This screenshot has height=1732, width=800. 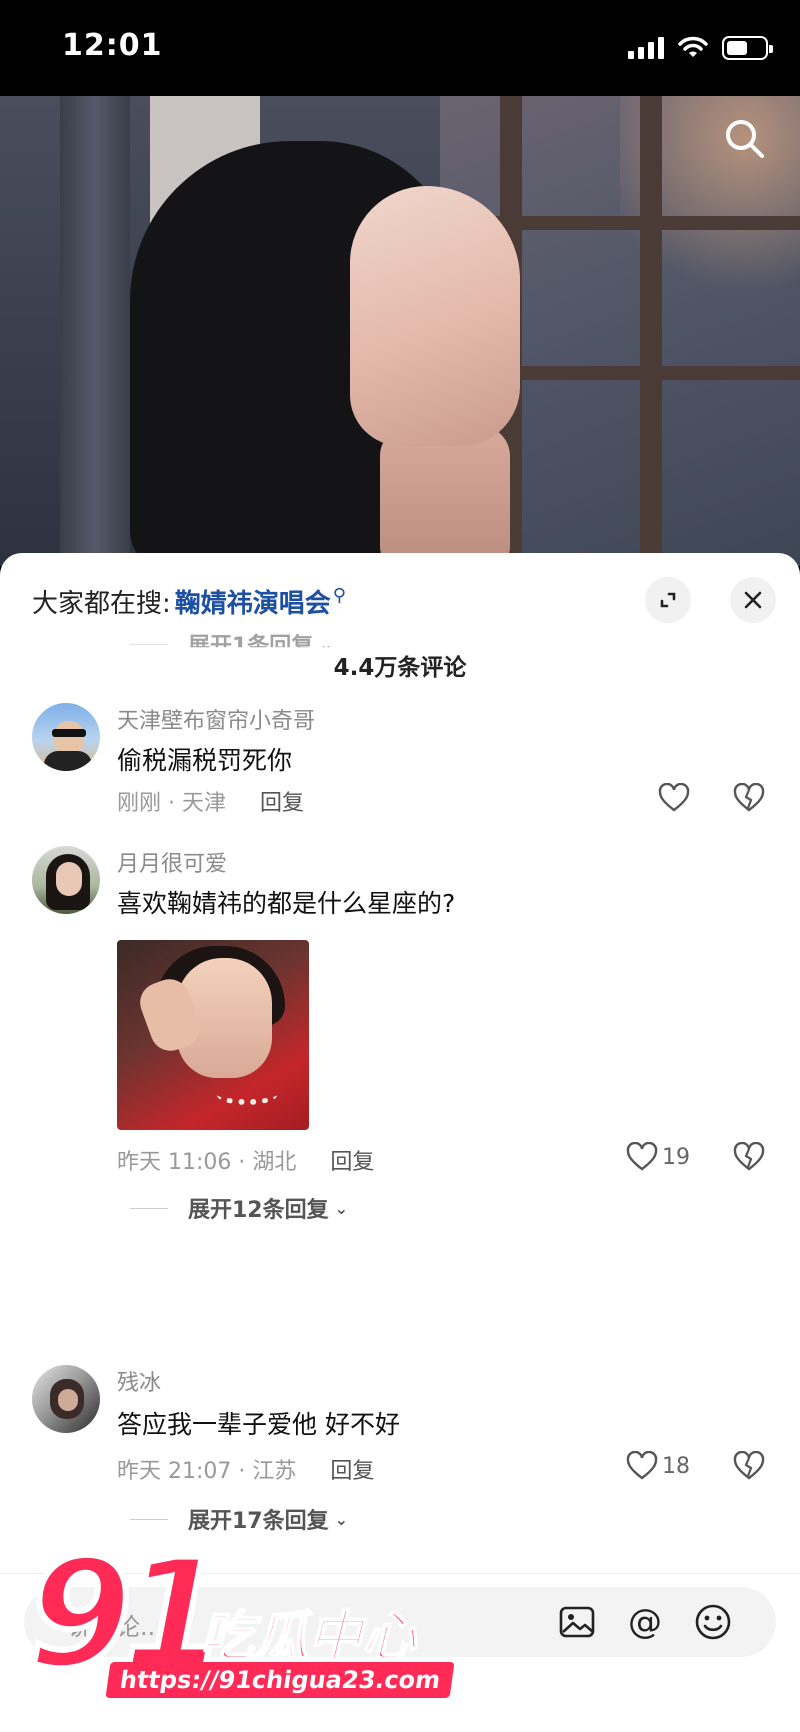 I want to click on comment-text: 答应我一辈子爱他 好不好, so click(x=258, y=1424).